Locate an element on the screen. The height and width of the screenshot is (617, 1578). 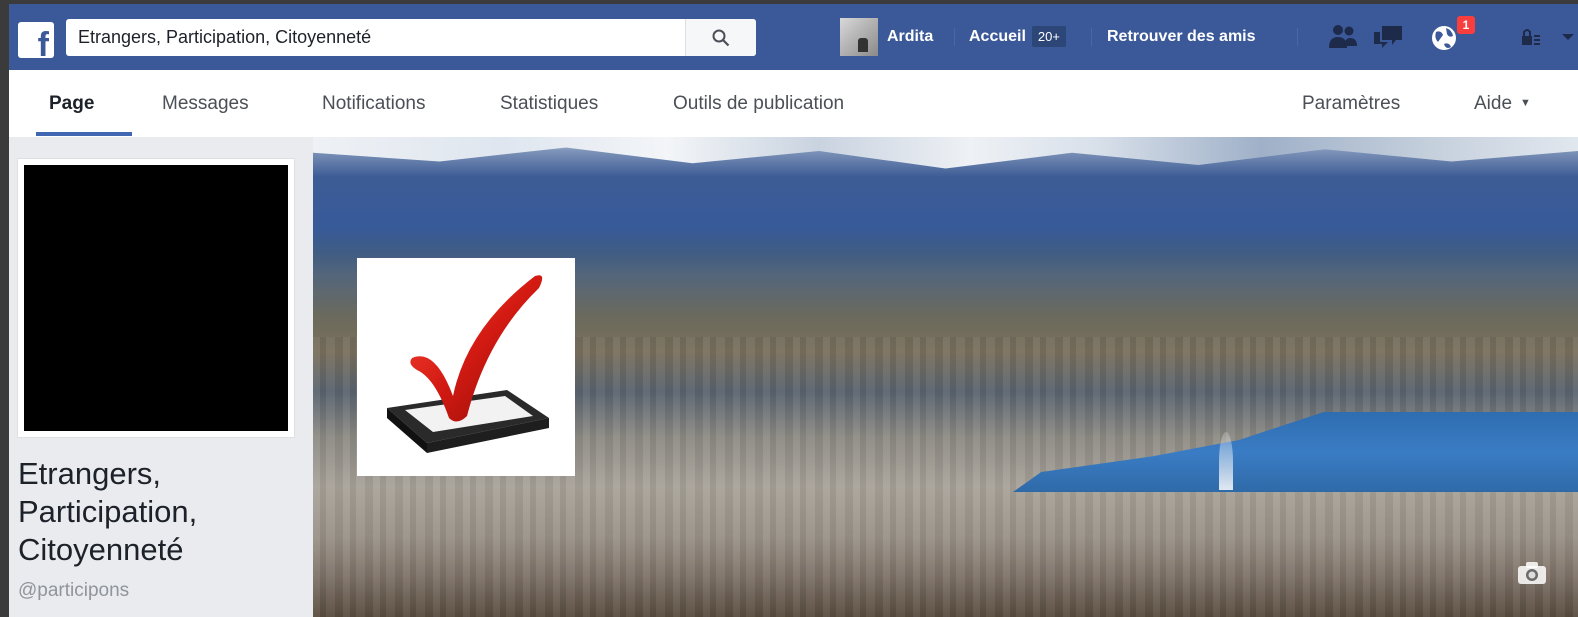
friend-requests-icon is located at coordinates (1343, 37).